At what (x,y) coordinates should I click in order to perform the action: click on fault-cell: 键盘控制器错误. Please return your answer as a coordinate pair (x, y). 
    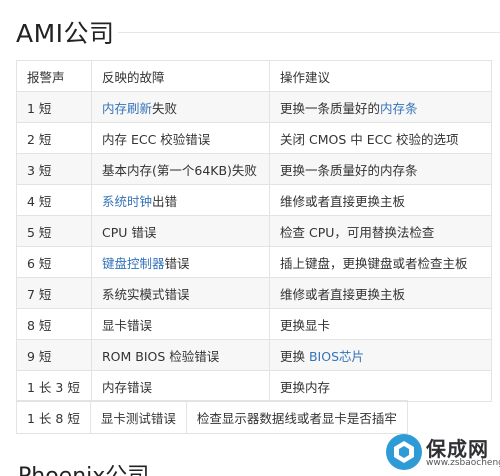
    Looking at the image, I should click on (180, 262).